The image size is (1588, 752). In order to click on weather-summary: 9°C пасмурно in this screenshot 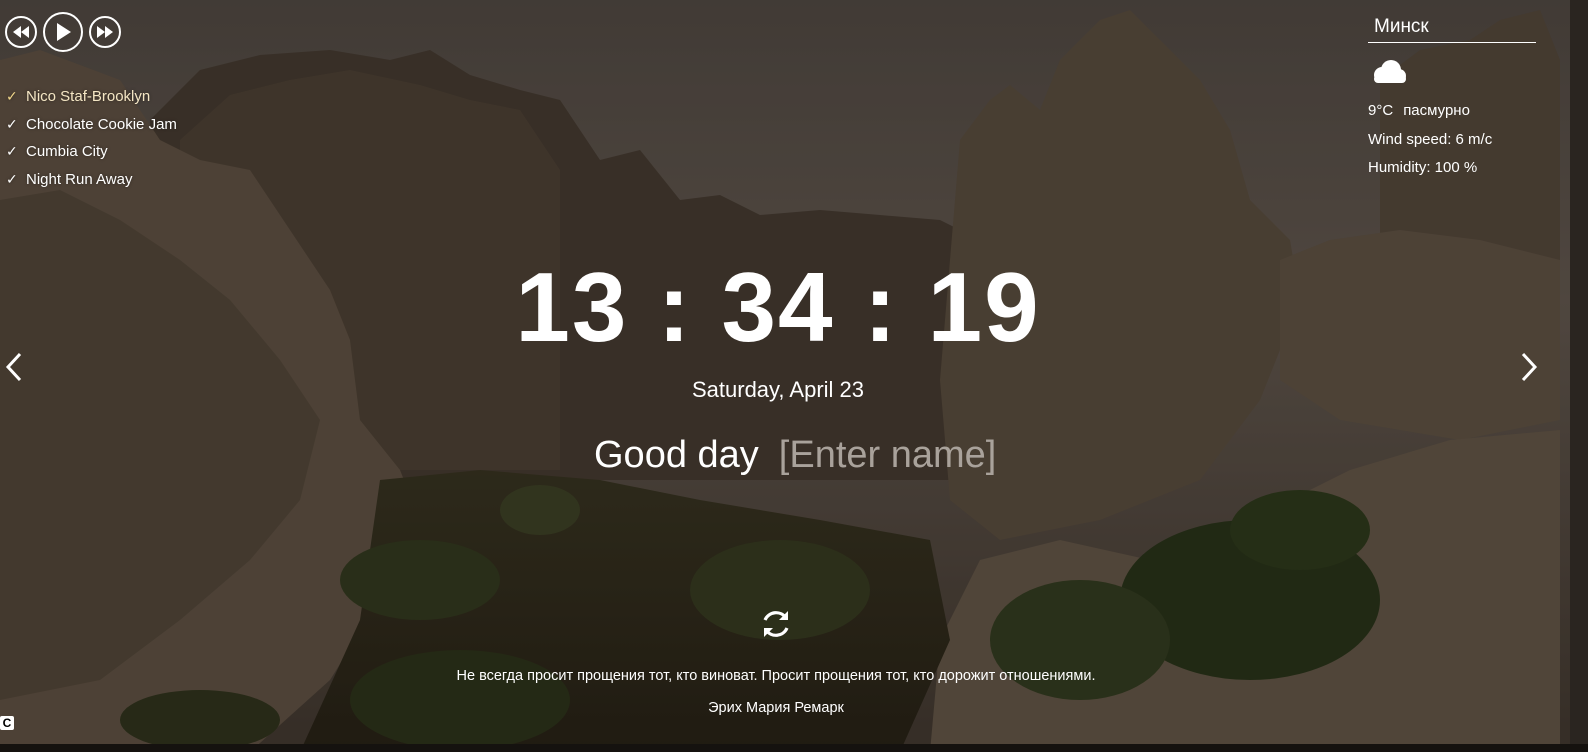, I will do `click(1452, 111)`.